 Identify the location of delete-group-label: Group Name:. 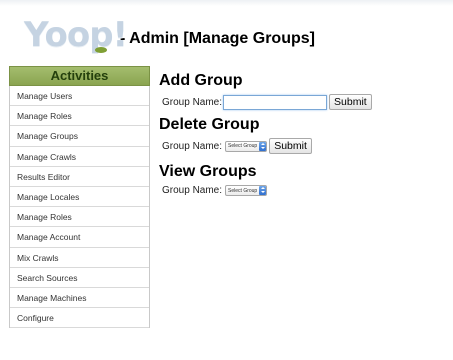
(192, 146).